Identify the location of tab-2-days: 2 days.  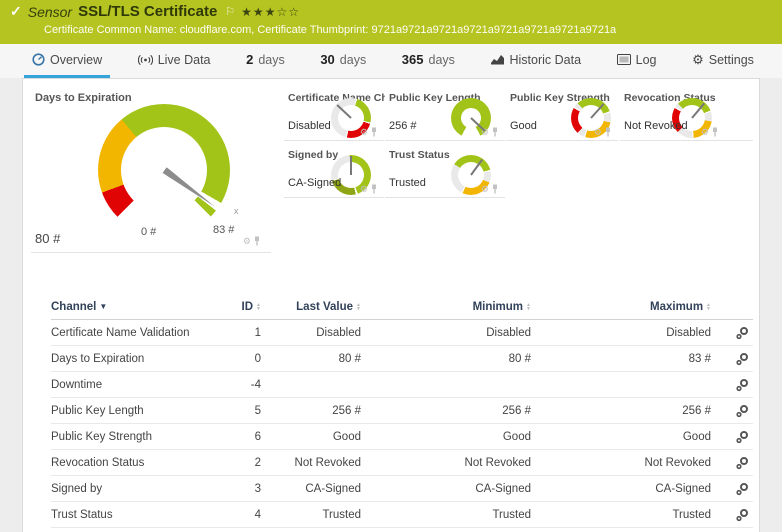
(265, 61).